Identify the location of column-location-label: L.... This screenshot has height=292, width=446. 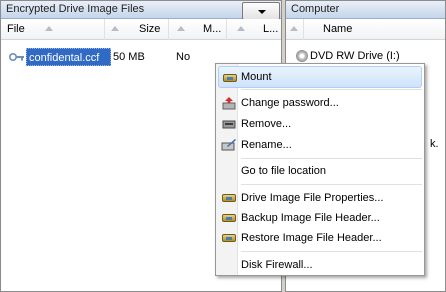
(271, 29).